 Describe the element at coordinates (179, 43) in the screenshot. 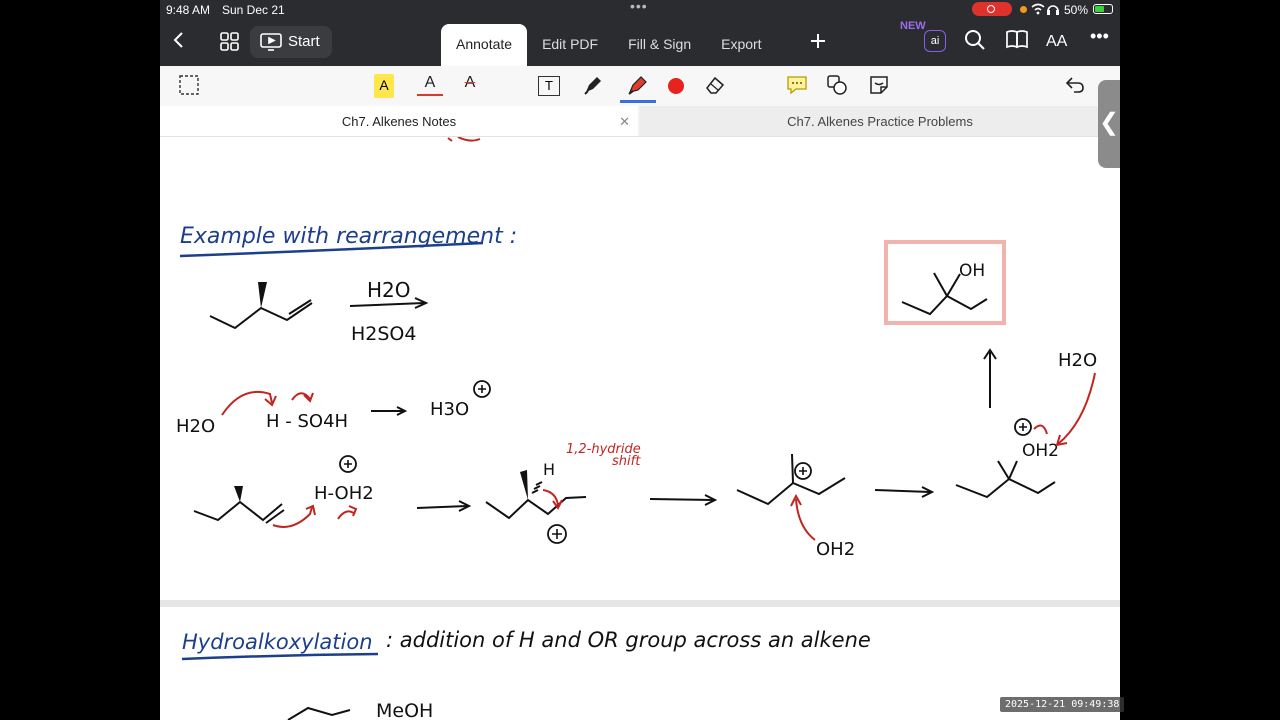

I see `back-chevron-icon` at that location.